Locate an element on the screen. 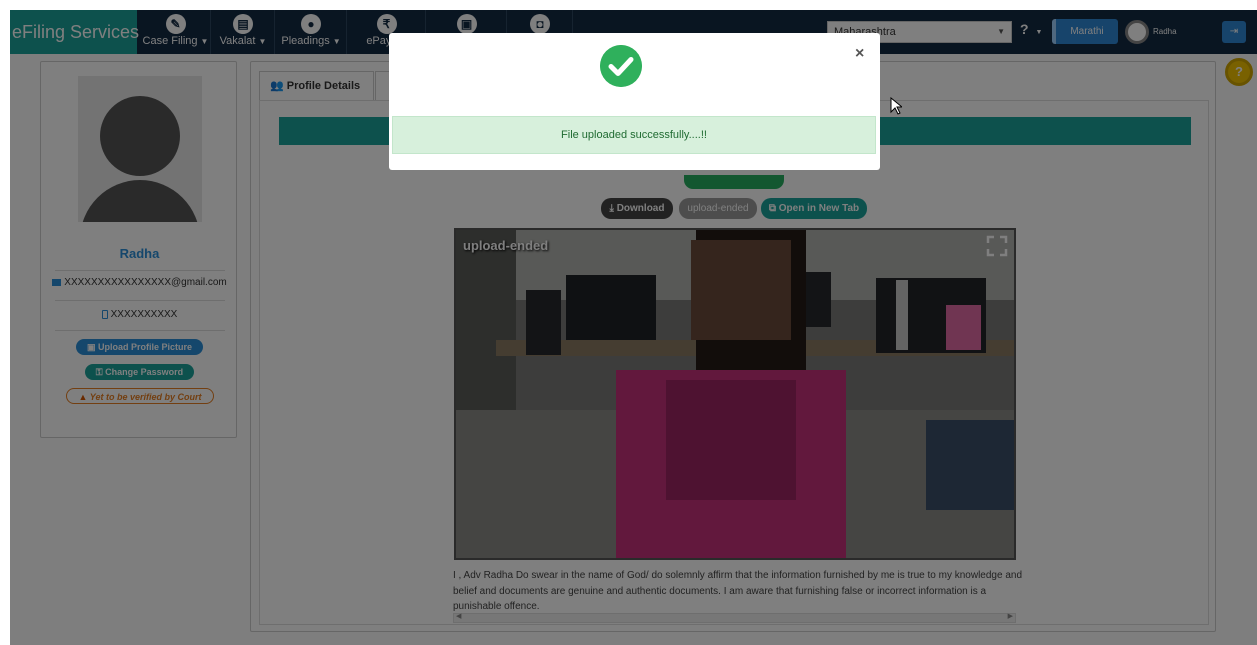 The image size is (1257, 645). success-message: File uploaded successfully....!! is located at coordinates (634, 135).